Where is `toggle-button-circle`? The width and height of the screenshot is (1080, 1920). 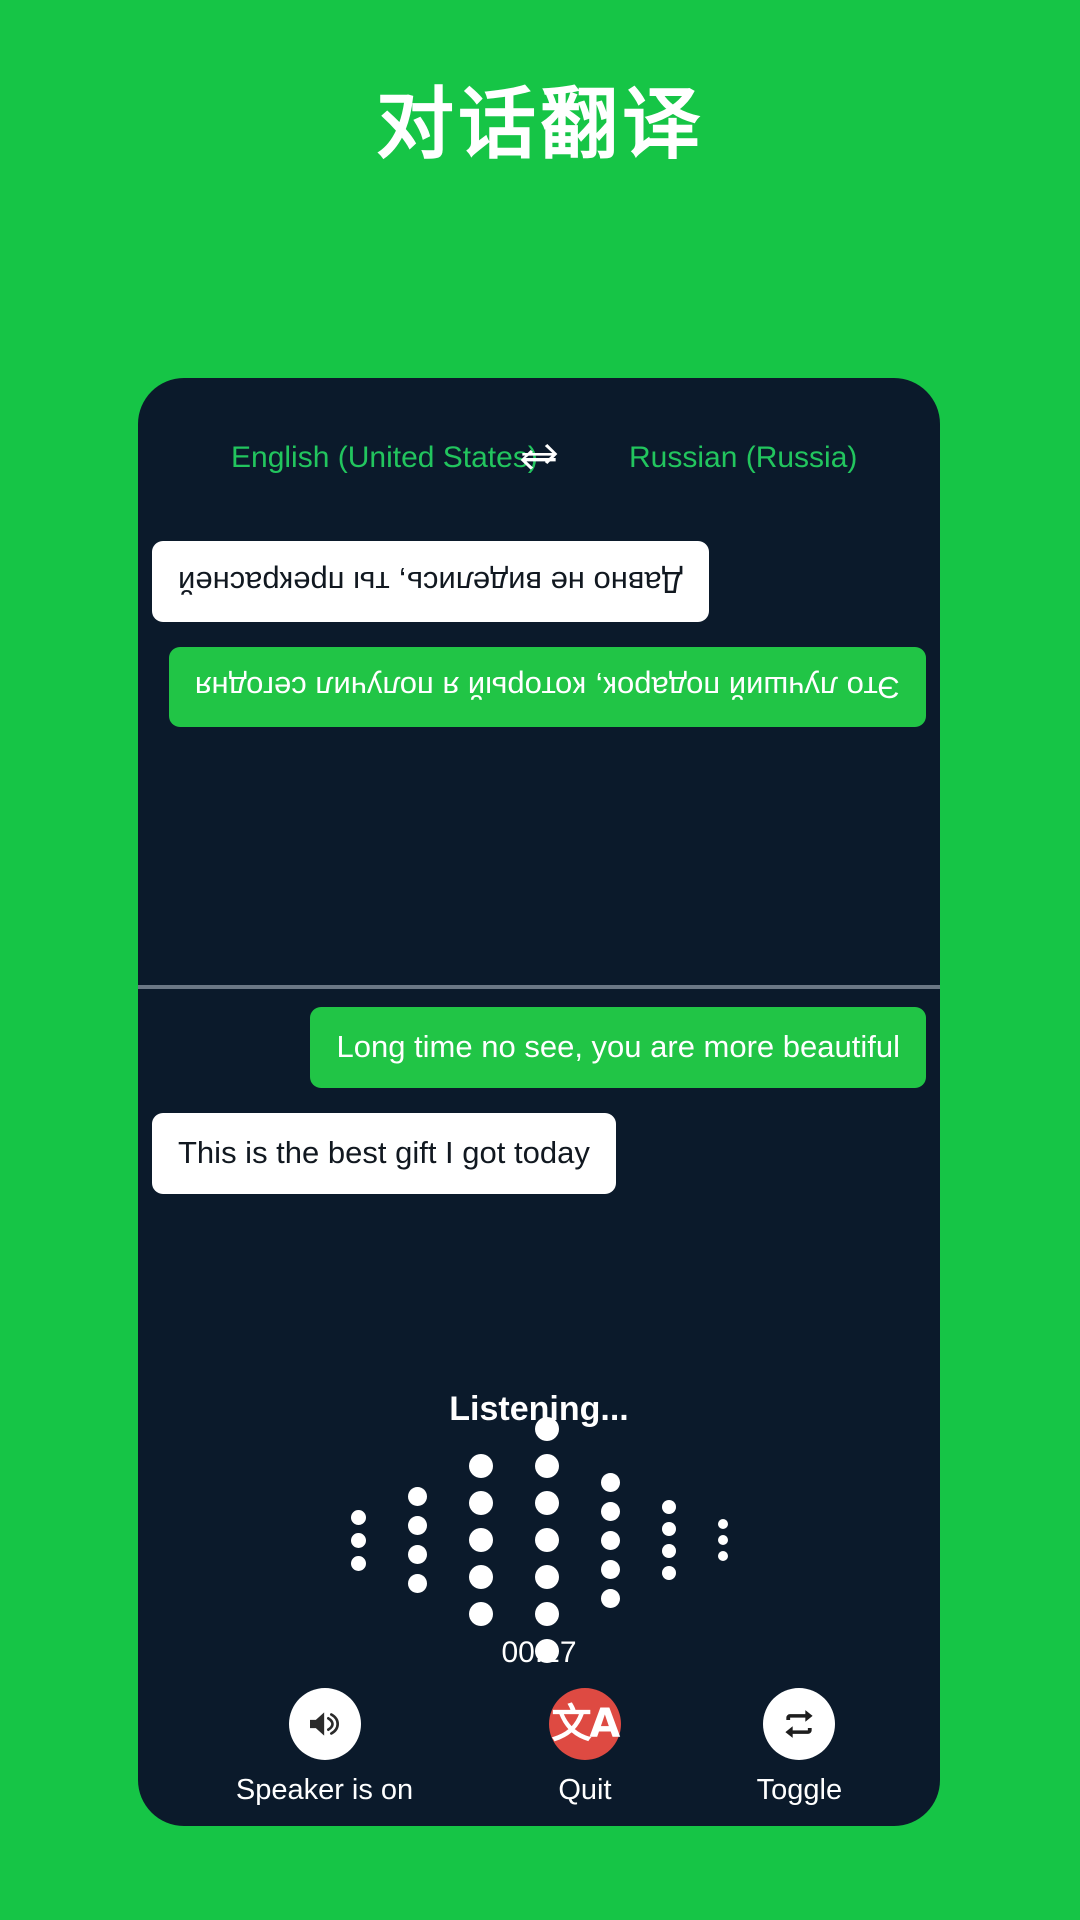 toggle-button-circle is located at coordinates (799, 1724).